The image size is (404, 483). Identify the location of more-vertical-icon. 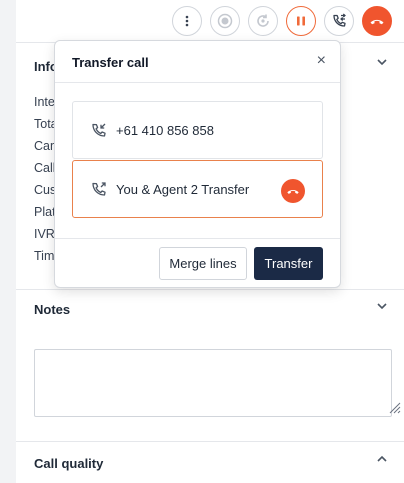
(187, 21).